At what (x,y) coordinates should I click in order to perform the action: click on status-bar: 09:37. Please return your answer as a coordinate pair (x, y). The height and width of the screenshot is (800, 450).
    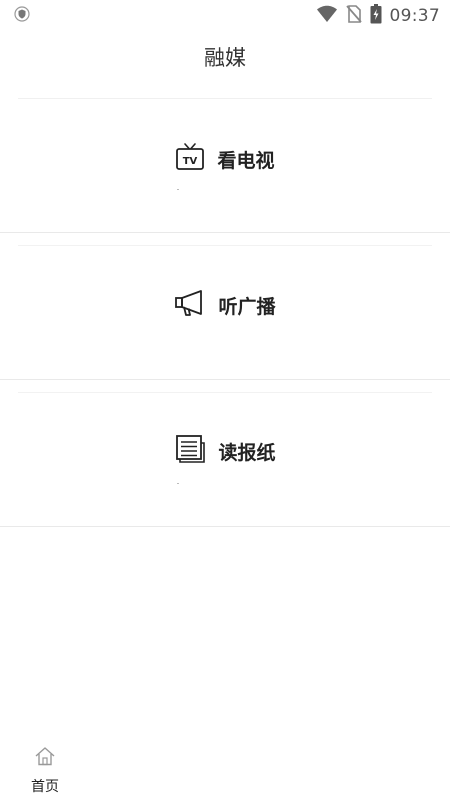
    Looking at the image, I should click on (225, 16).